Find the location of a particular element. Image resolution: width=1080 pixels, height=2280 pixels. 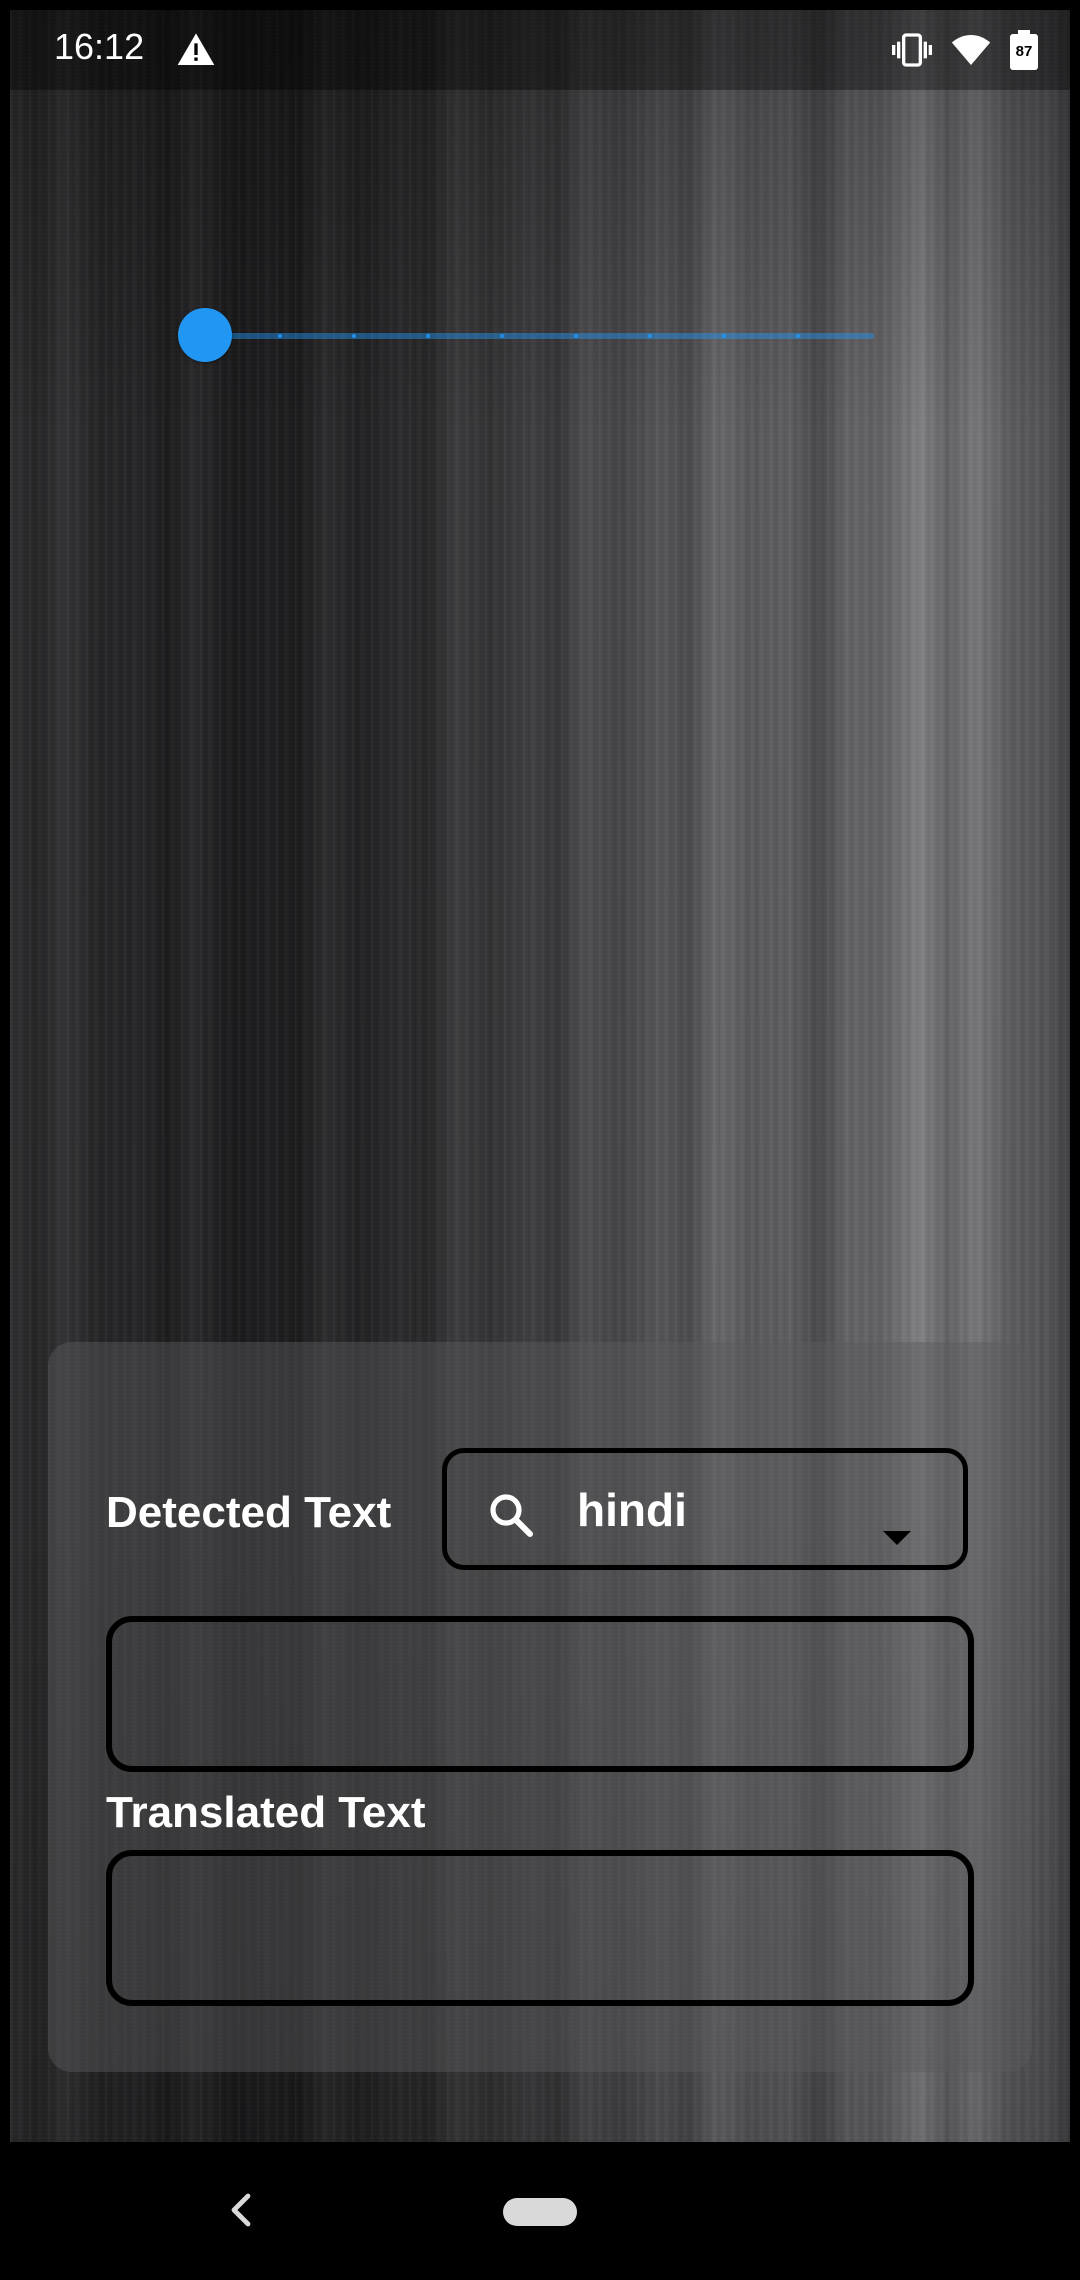

home-button is located at coordinates (540, 2212).